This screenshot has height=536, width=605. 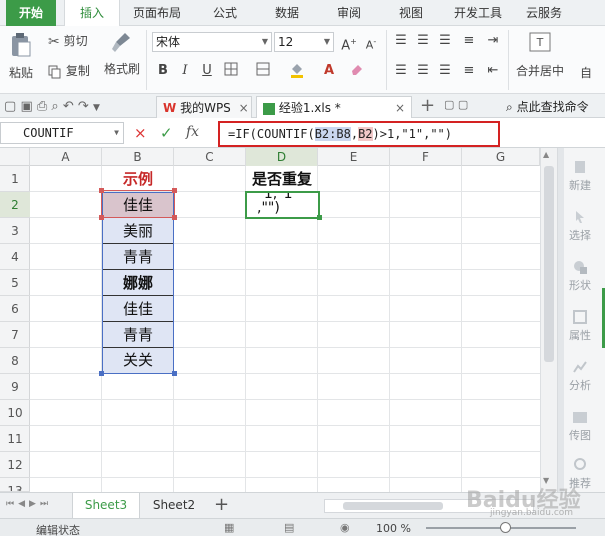 What do you see at coordinates (54, 106) in the screenshot?
I see `preview-icon: ⌕` at bounding box center [54, 106].